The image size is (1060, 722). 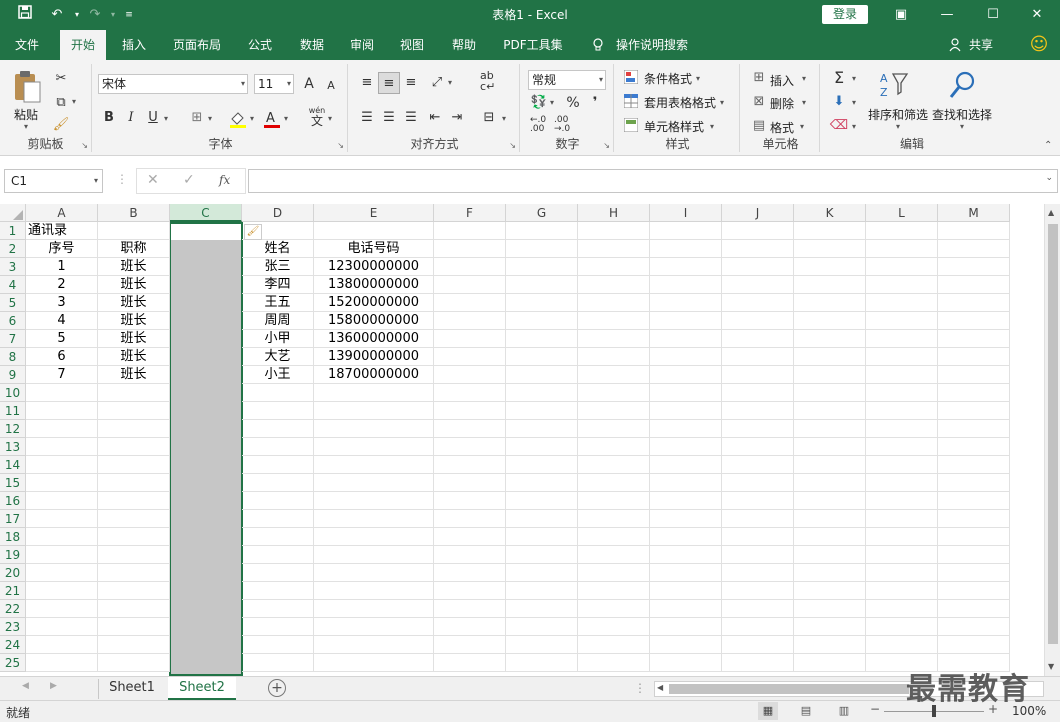 What do you see at coordinates (1053, 434) in the screenshot?
I see `vertical-scroll-thumb` at bounding box center [1053, 434].